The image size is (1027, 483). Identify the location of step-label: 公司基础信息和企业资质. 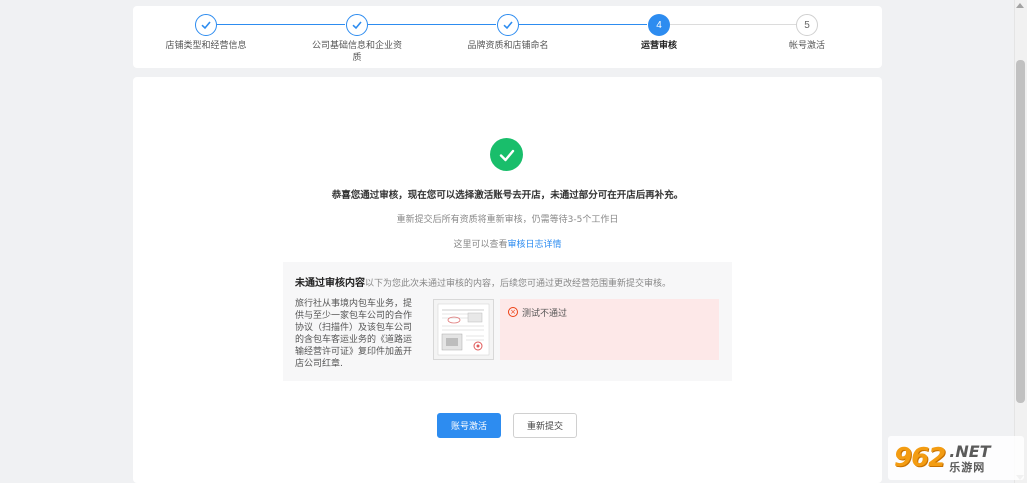
(357, 51).